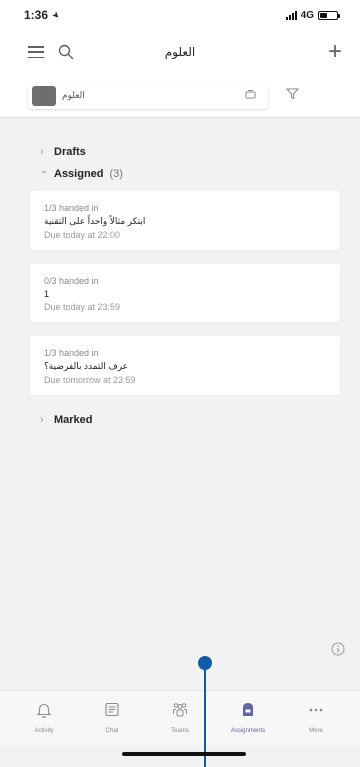 Image resolution: width=360 pixels, height=767 pixels. I want to click on assignment-card: 0/3 handed in 1 Due today at 23:59, so click(185, 293).